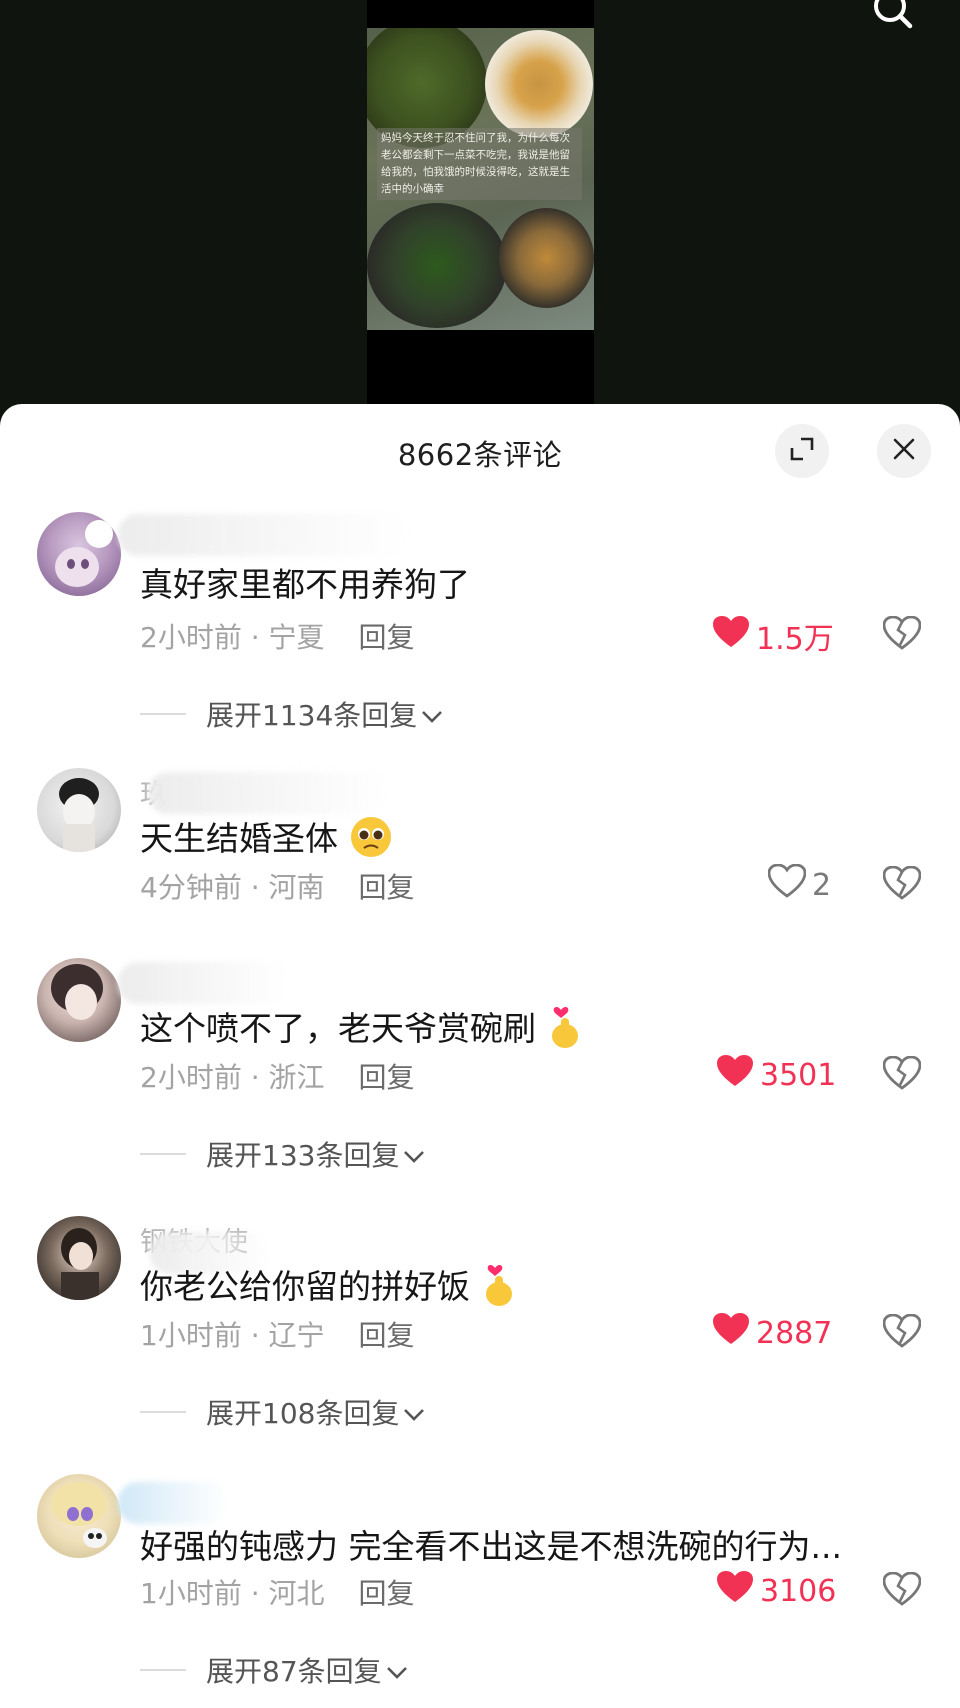 The width and height of the screenshot is (960, 1708). I want to click on pleading-face-emoji, so click(371, 841).